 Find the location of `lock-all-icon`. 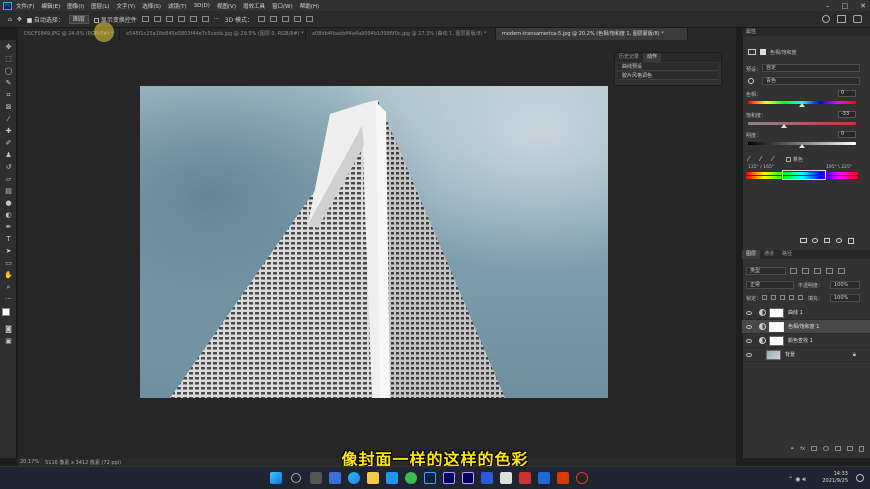

lock-all-icon is located at coordinates (800, 297).